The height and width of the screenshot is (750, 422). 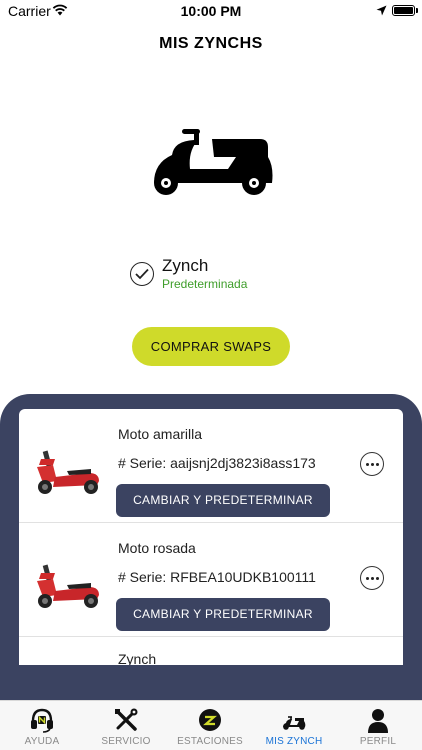 I want to click on tab-ayuda: AYUDA, so click(x=42, y=725).